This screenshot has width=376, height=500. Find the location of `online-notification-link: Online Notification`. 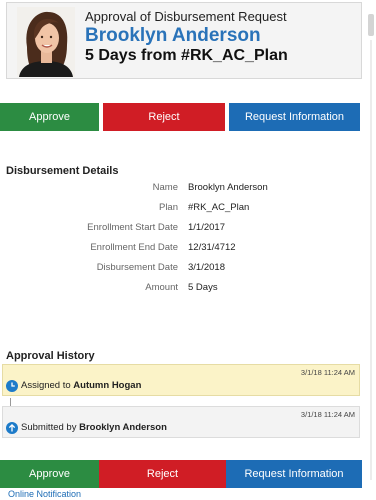

online-notification-link: Online Notification is located at coordinates (44, 494).